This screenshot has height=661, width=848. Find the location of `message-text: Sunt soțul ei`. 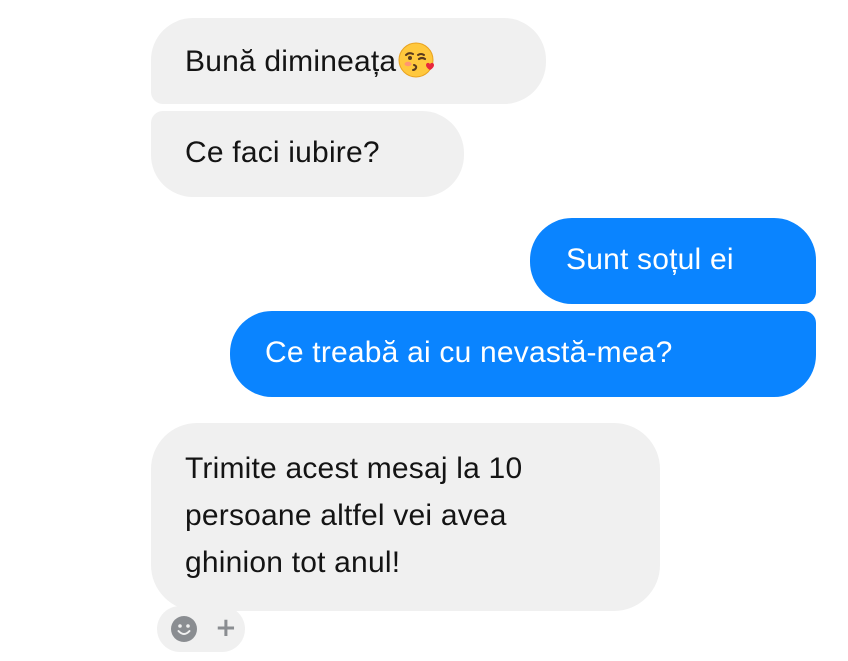

message-text: Sunt soțul ei is located at coordinates (650, 259).